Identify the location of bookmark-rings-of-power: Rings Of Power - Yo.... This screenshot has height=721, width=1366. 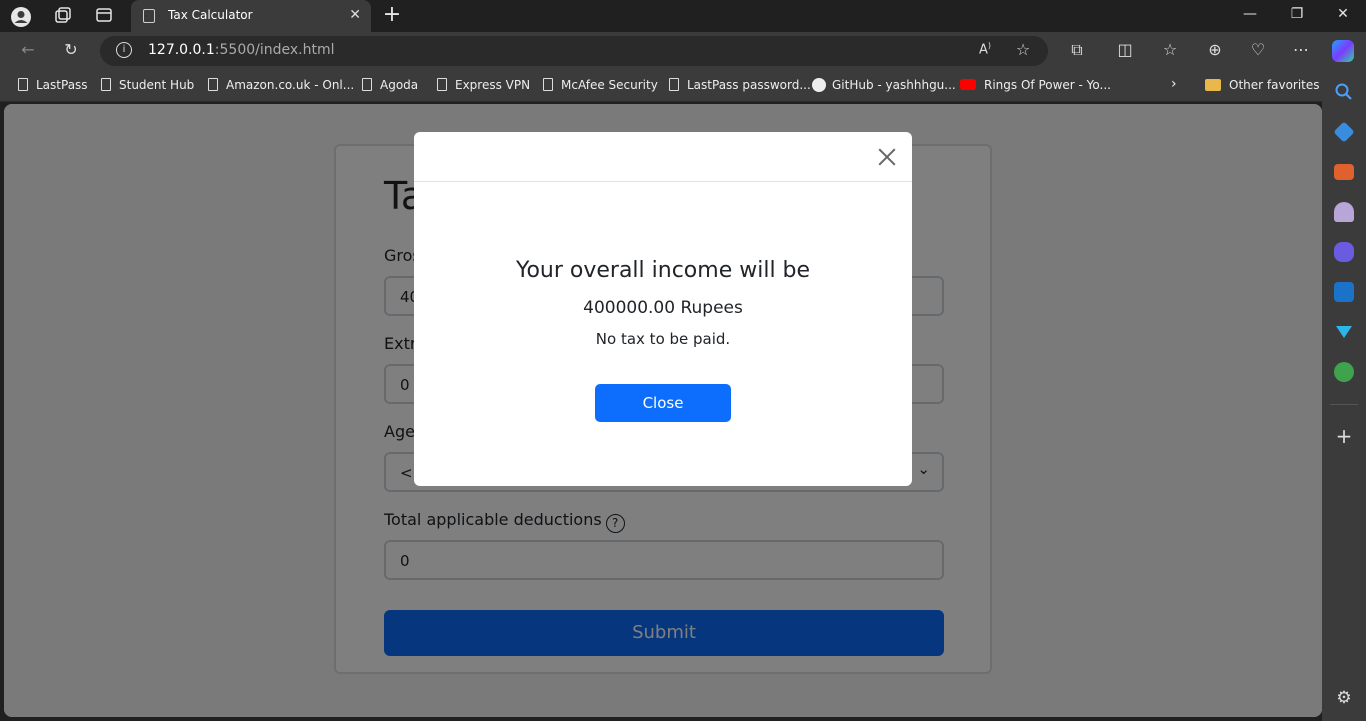
(1035, 85).